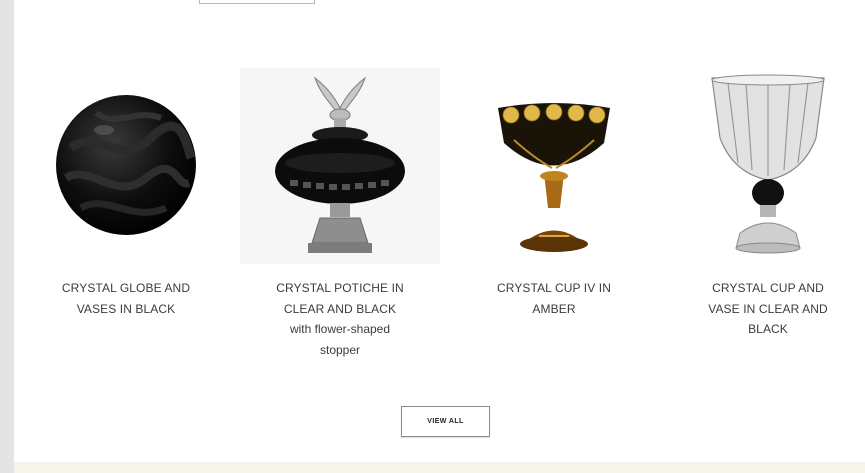 This screenshot has width=865, height=473. I want to click on black-crystal-globe-vase-image, so click(126, 166).